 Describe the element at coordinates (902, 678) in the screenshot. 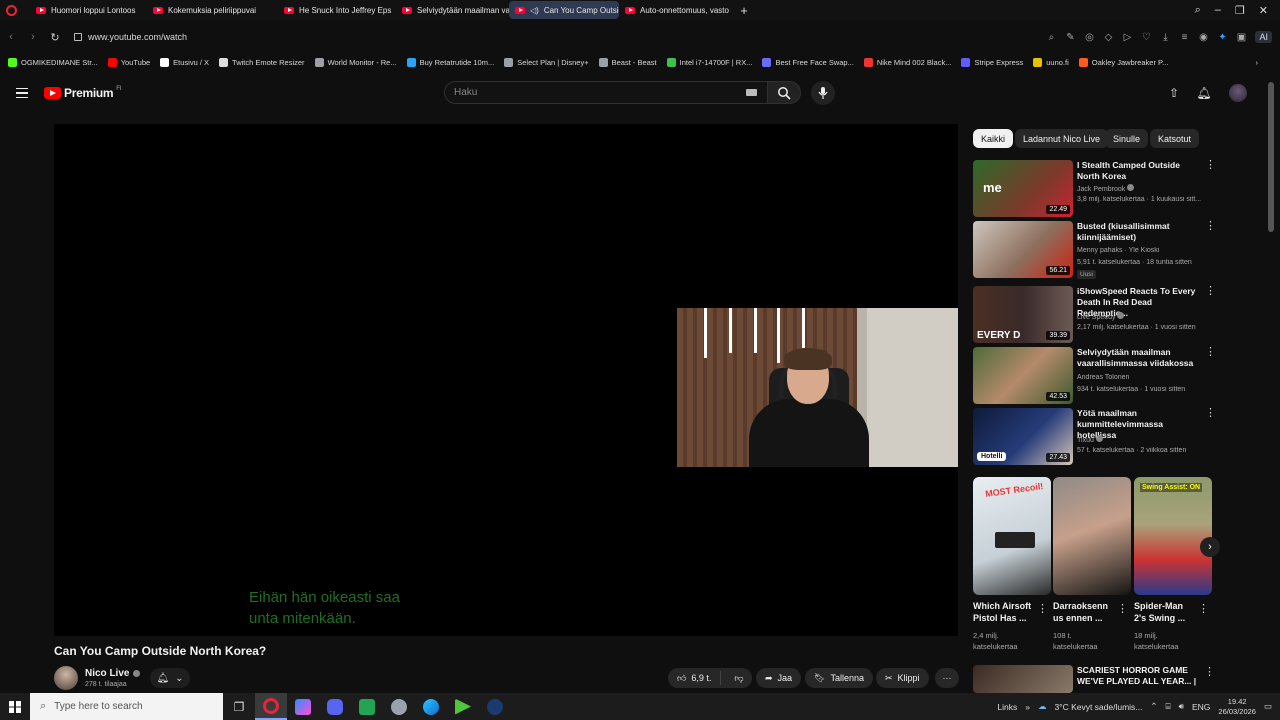

I see `clip-button: ✂ Klippi` at that location.